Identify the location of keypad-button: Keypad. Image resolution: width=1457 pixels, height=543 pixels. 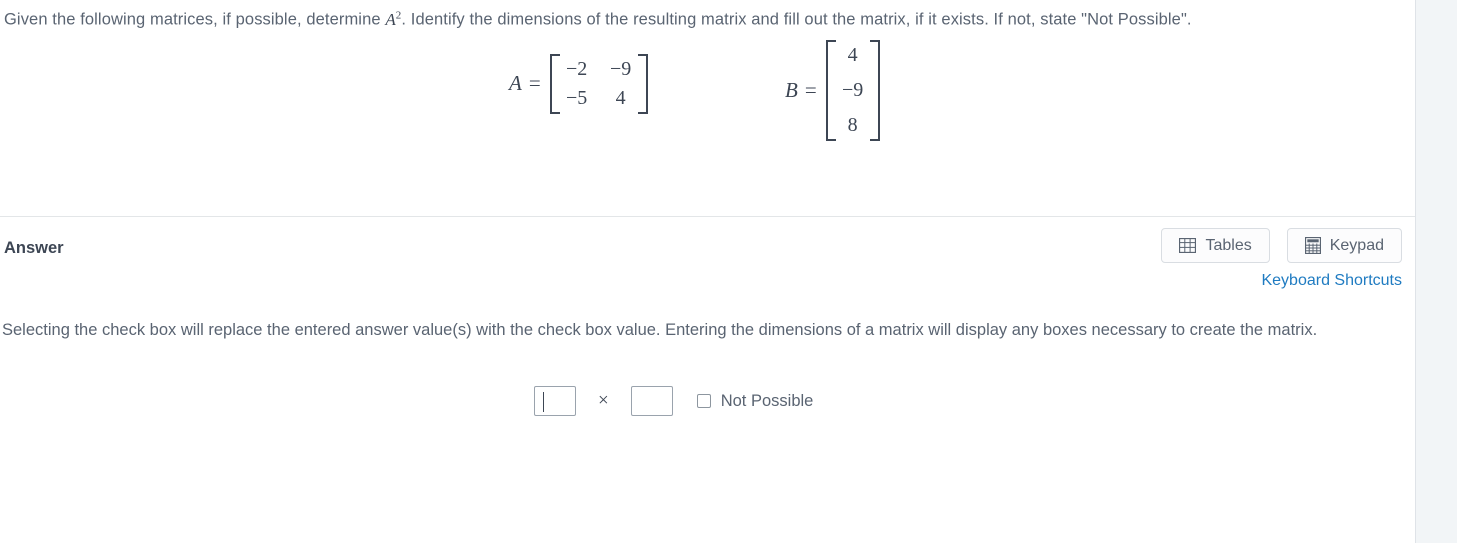
(1344, 245).